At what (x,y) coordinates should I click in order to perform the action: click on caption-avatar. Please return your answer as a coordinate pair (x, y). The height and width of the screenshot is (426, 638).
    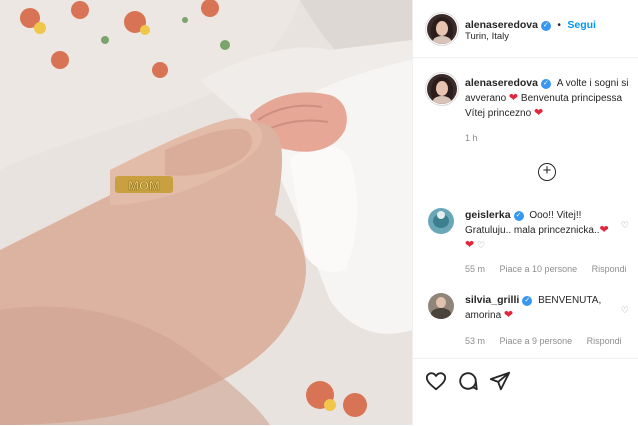
    Looking at the image, I should click on (442, 89).